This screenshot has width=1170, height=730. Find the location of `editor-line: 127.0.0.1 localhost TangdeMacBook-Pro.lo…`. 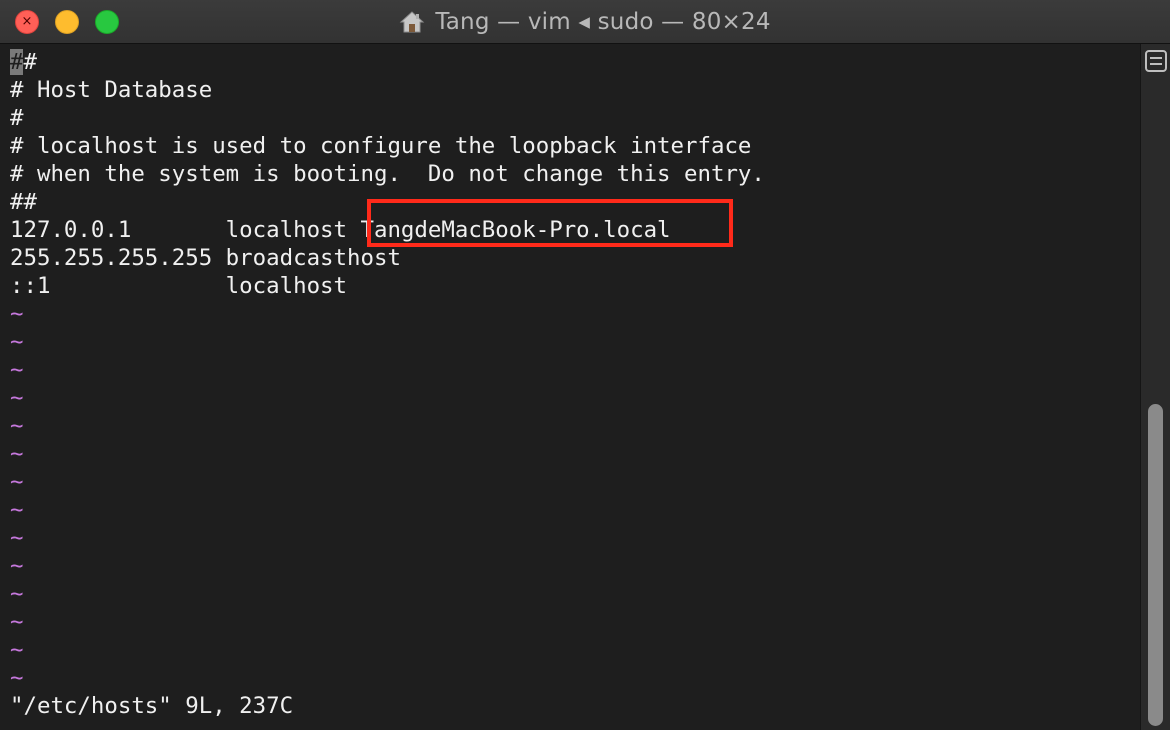

editor-line: 127.0.0.1 localhost TangdeMacBook-Pro.lo… is located at coordinates (340, 230).